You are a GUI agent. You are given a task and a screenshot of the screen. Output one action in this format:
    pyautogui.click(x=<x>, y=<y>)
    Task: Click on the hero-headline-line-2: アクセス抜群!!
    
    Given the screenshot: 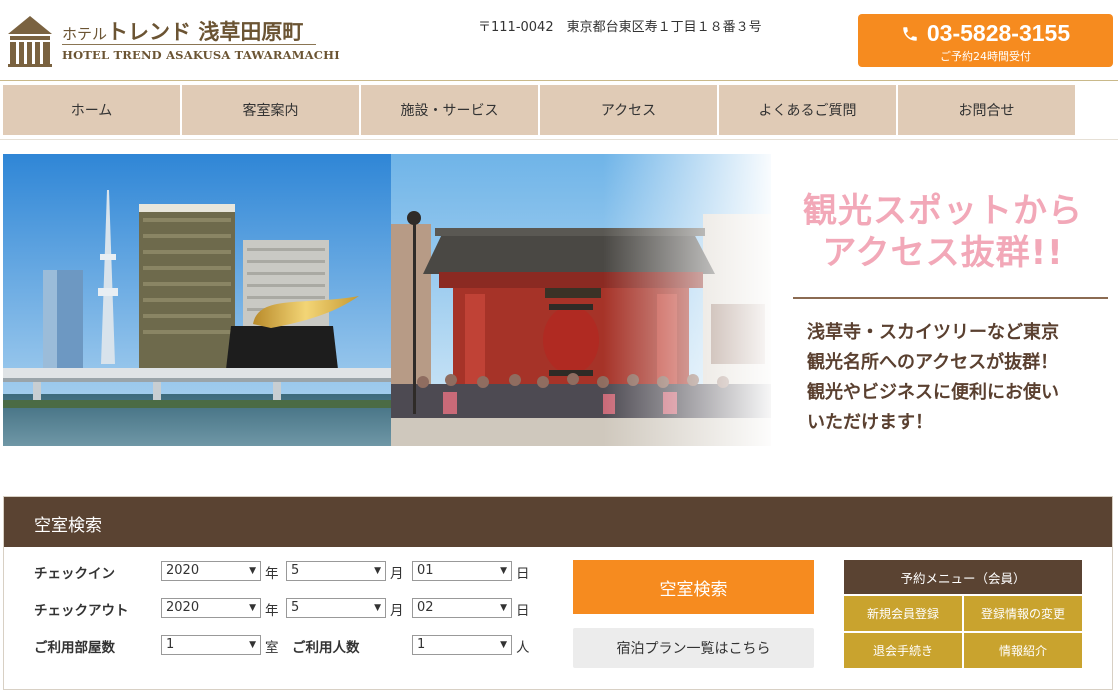 What is the action you would take?
    pyautogui.click(x=943, y=253)
    